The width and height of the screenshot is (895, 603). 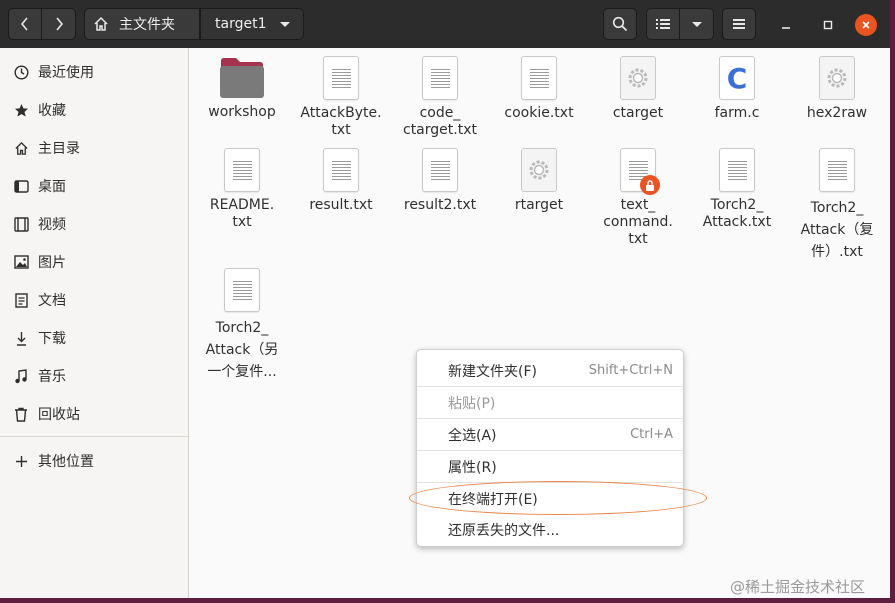 I want to click on maximize-button, so click(x=828, y=25).